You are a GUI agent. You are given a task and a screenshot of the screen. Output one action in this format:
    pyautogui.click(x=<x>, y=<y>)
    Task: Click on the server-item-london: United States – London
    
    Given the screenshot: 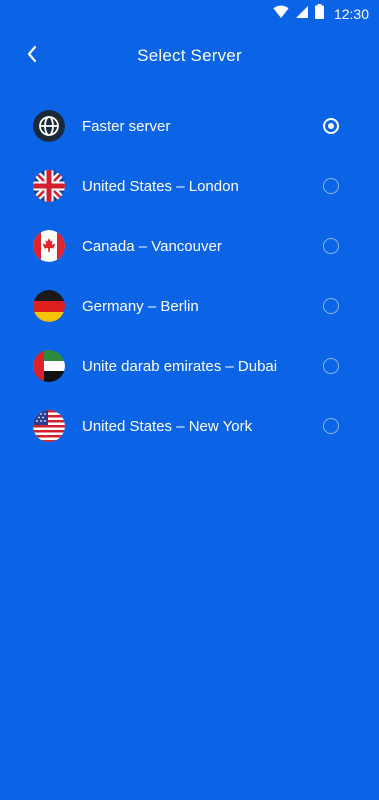 What is the action you would take?
    pyautogui.click(x=189, y=186)
    